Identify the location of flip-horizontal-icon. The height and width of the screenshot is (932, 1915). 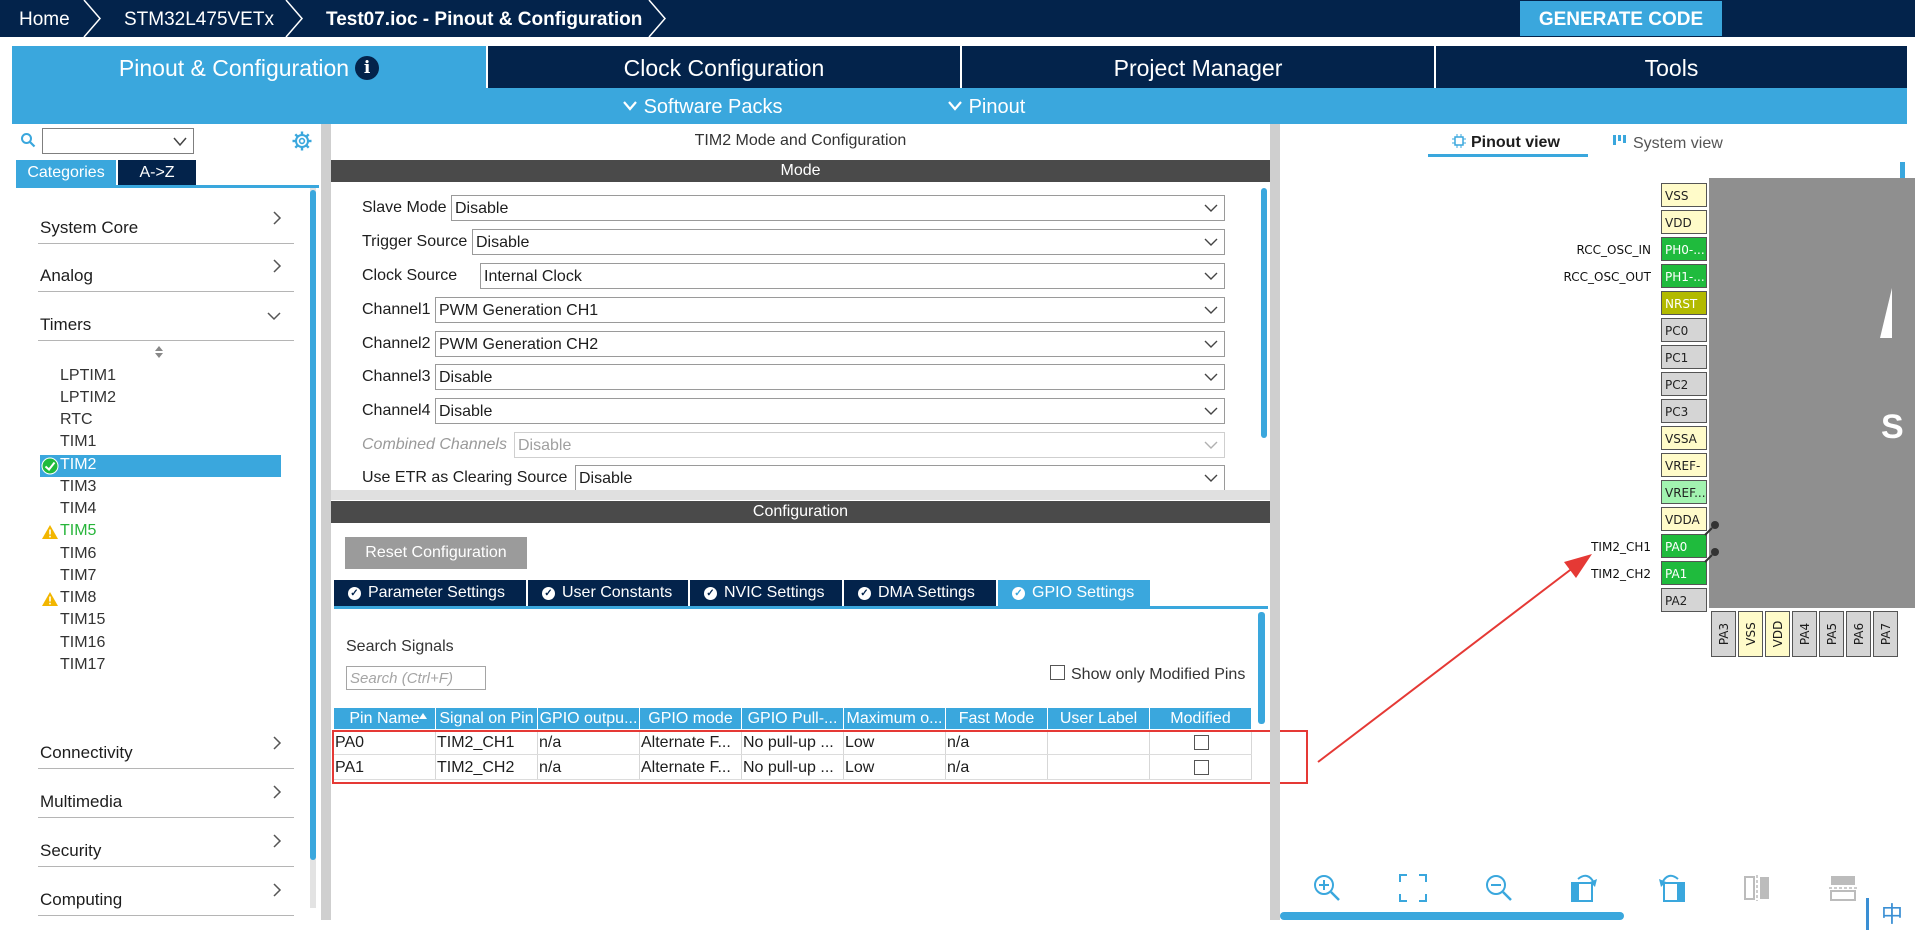
(1757, 888).